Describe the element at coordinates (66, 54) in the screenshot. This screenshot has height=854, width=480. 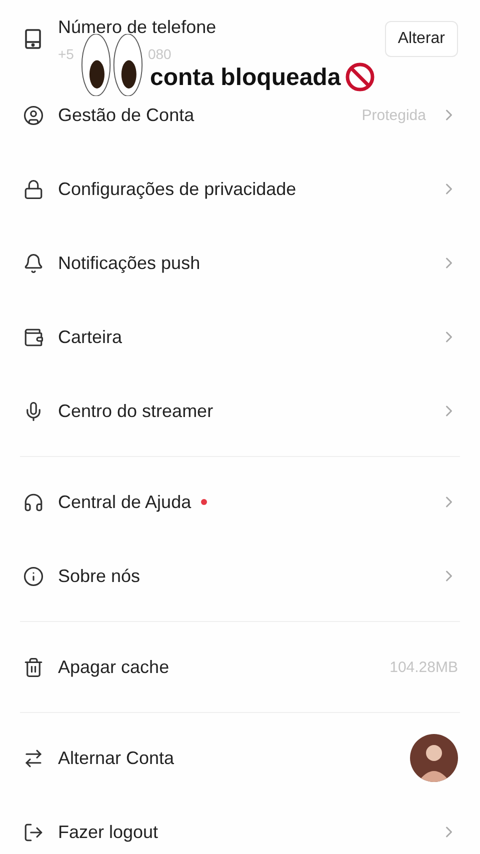
I see `phone-number: +5` at that location.